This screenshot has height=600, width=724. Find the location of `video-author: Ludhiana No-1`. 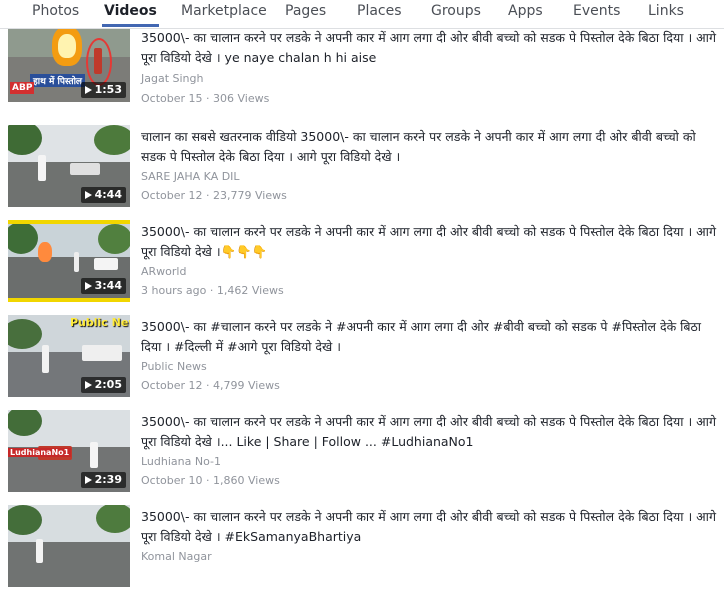

video-author: Ludhiana No-1 is located at coordinates (181, 461).